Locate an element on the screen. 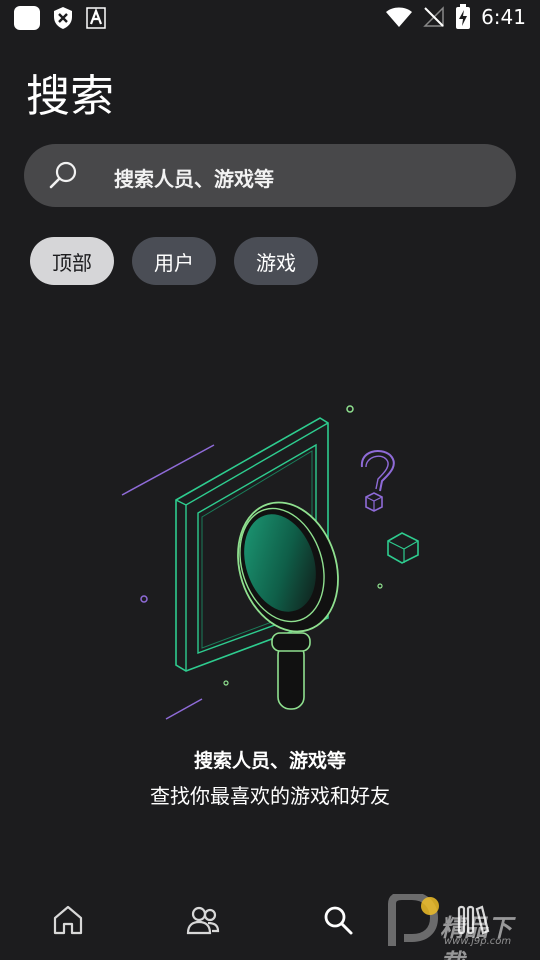  empty-state-title: 搜索人员、游戏等 is located at coordinates (269, 761).